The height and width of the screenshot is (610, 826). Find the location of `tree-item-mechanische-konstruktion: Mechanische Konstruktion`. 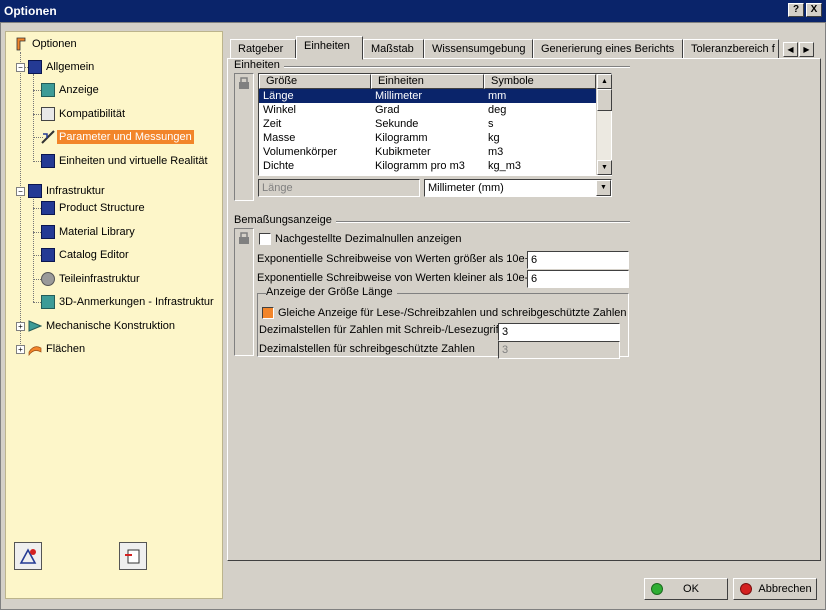

tree-item-mechanische-konstruktion: Mechanische Konstruktion is located at coordinates (102, 326).